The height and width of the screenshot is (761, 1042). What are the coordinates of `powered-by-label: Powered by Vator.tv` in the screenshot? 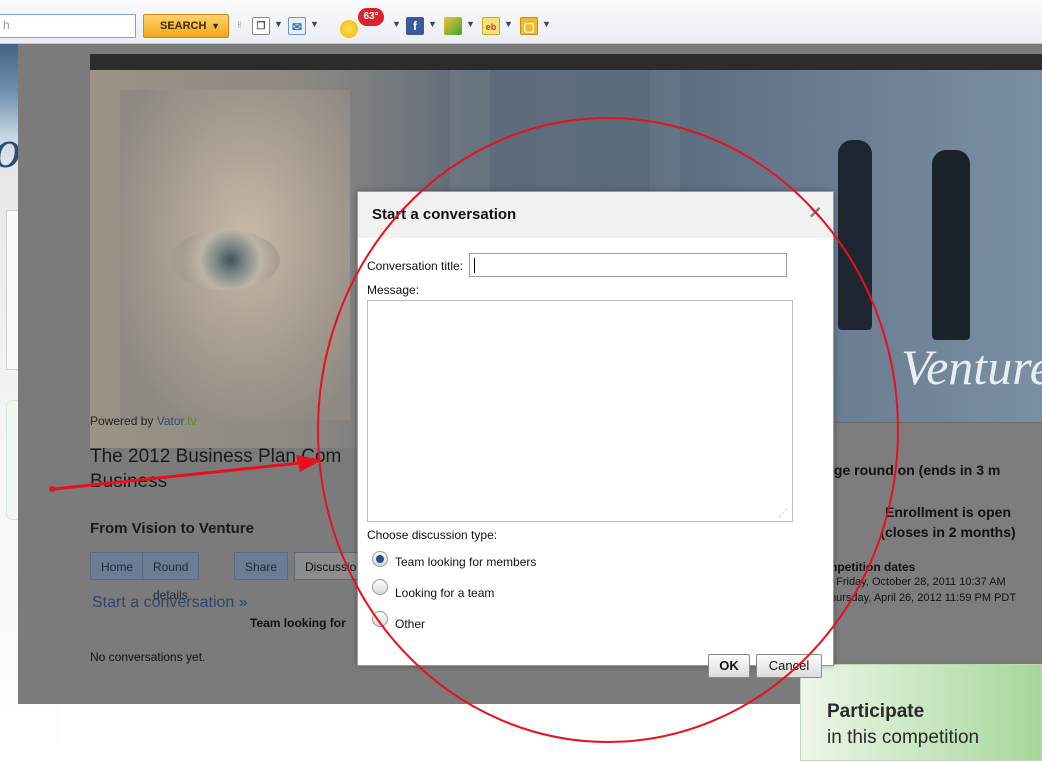 It's located at (143, 421).